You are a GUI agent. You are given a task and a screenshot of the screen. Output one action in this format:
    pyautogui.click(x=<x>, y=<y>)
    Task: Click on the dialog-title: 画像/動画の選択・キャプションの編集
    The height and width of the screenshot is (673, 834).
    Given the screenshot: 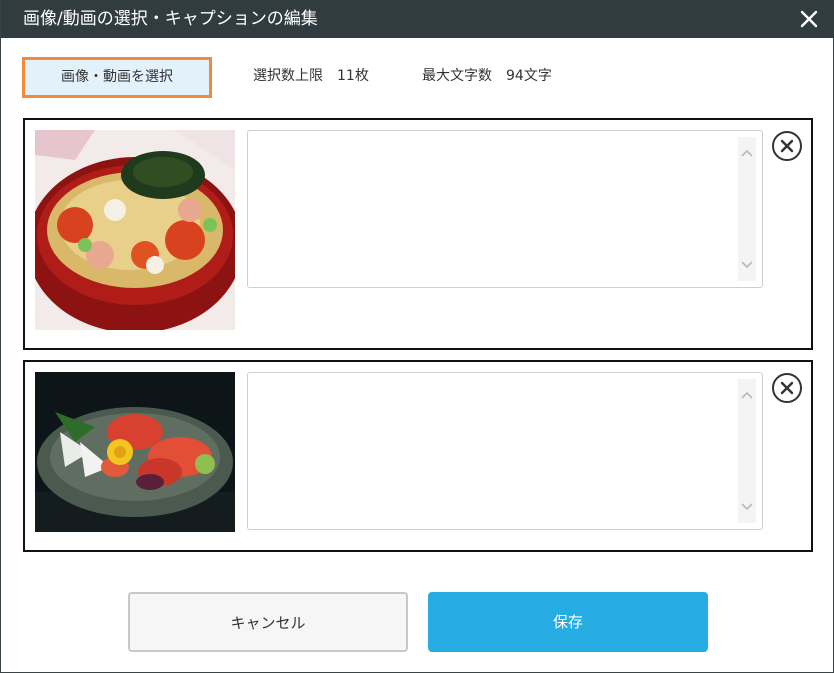 What is the action you would take?
    pyautogui.click(x=170, y=19)
    